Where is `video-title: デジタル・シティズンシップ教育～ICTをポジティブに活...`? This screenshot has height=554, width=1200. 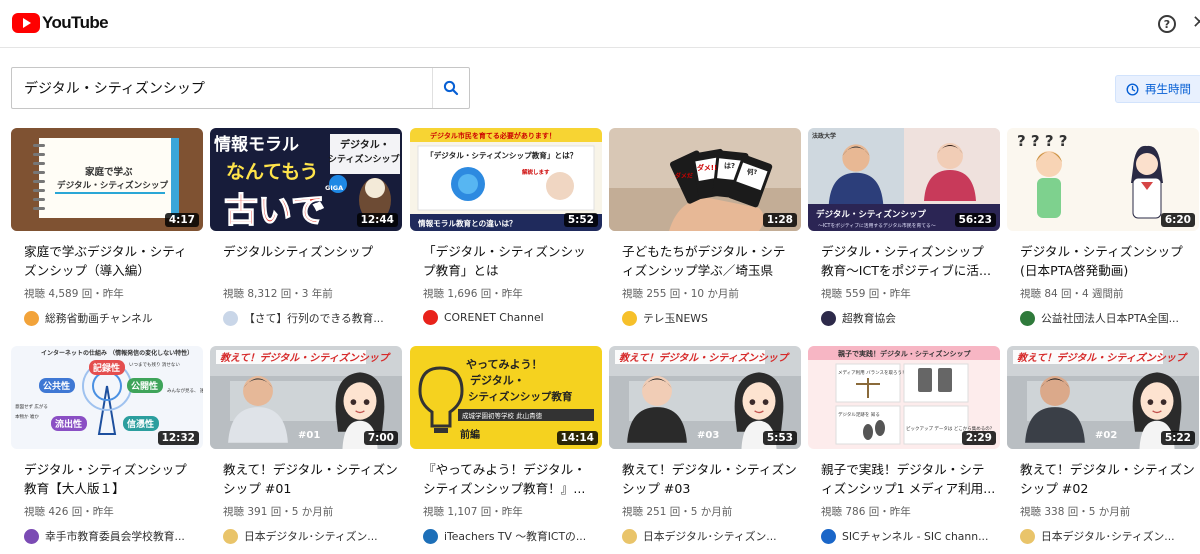
video-title: デジタル・シティズンシップ教育～ICTをポジティブに活... is located at coordinates (908, 261).